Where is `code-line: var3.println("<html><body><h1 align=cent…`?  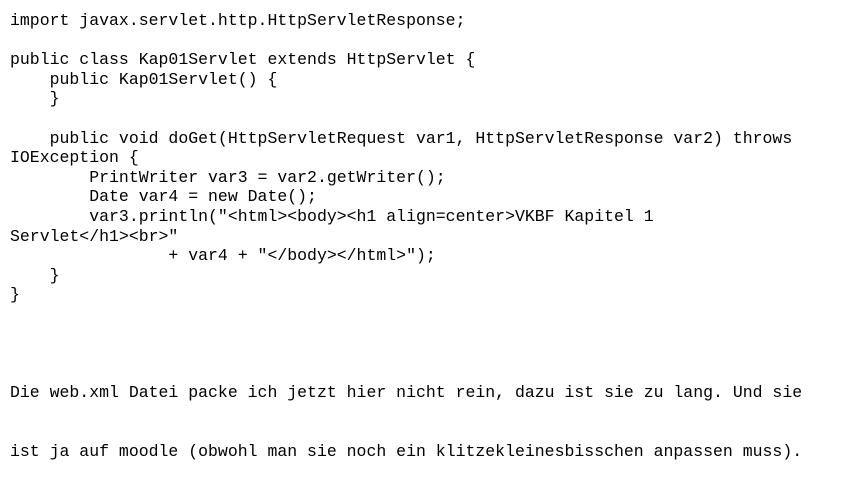 code-line: var3.println("<html><body><h1 align=cent… is located at coordinates (332, 216).